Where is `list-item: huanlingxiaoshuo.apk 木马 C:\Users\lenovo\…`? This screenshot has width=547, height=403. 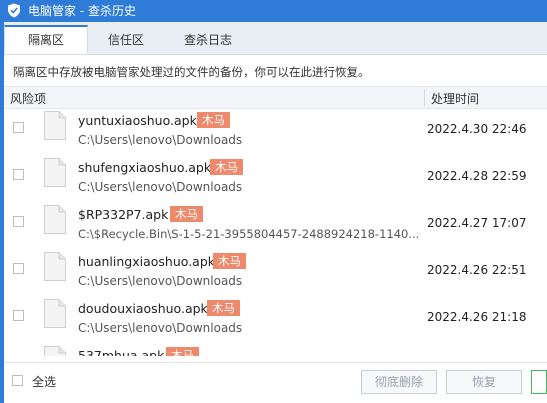 list-item: huanlingxiaoshuo.apk 木马 C:\Users\lenovo\… is located at coordinates (275, 272).